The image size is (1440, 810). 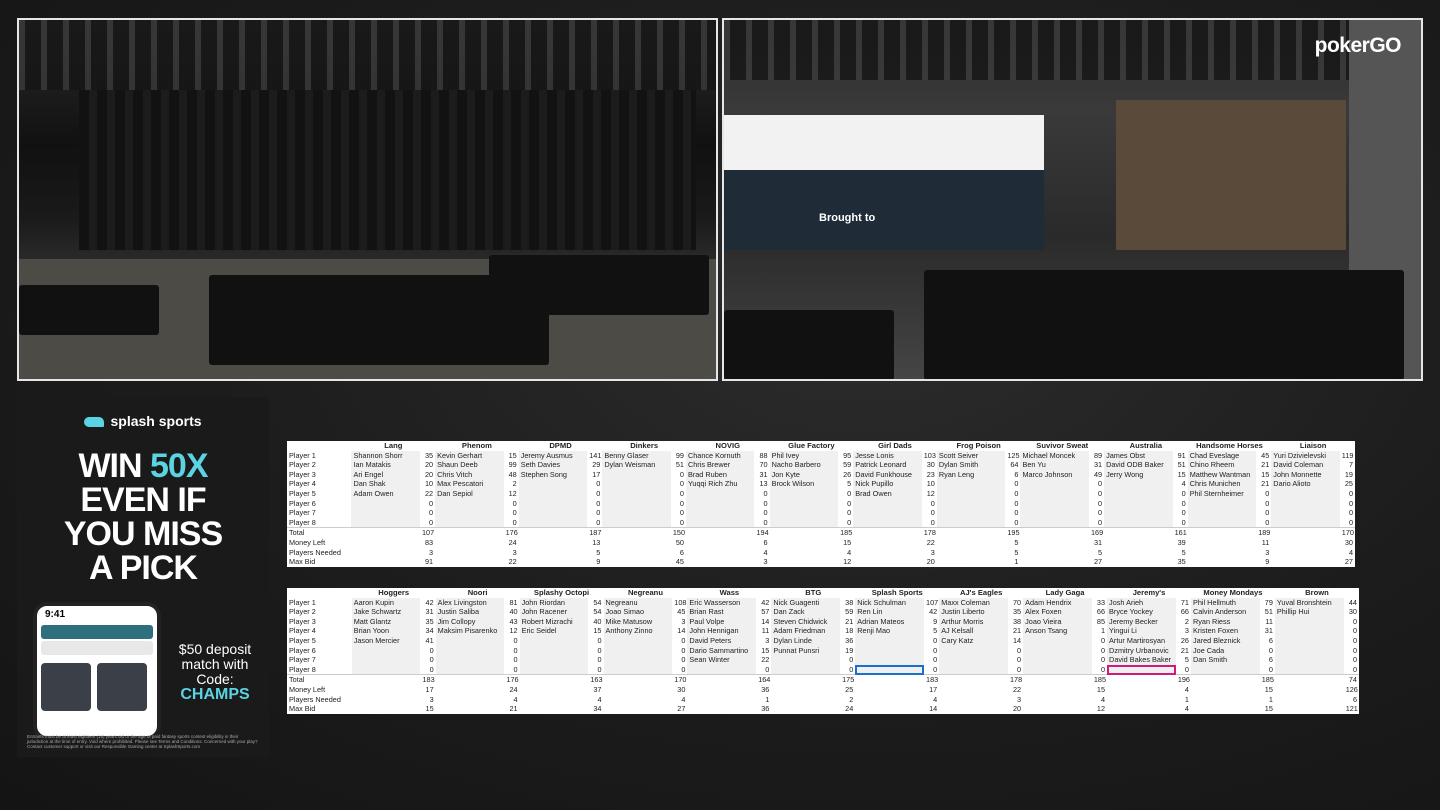 I want to click on summary-value: 169, so click(x=1096, y=532).